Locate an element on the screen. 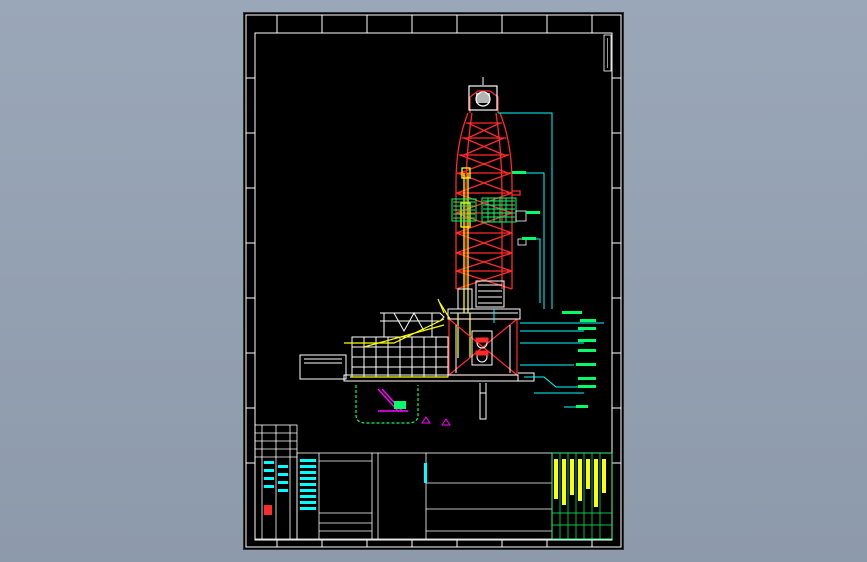 The width and height of the screenshot is (867, 562). pipe-rack is located at coordinates (400, 344).